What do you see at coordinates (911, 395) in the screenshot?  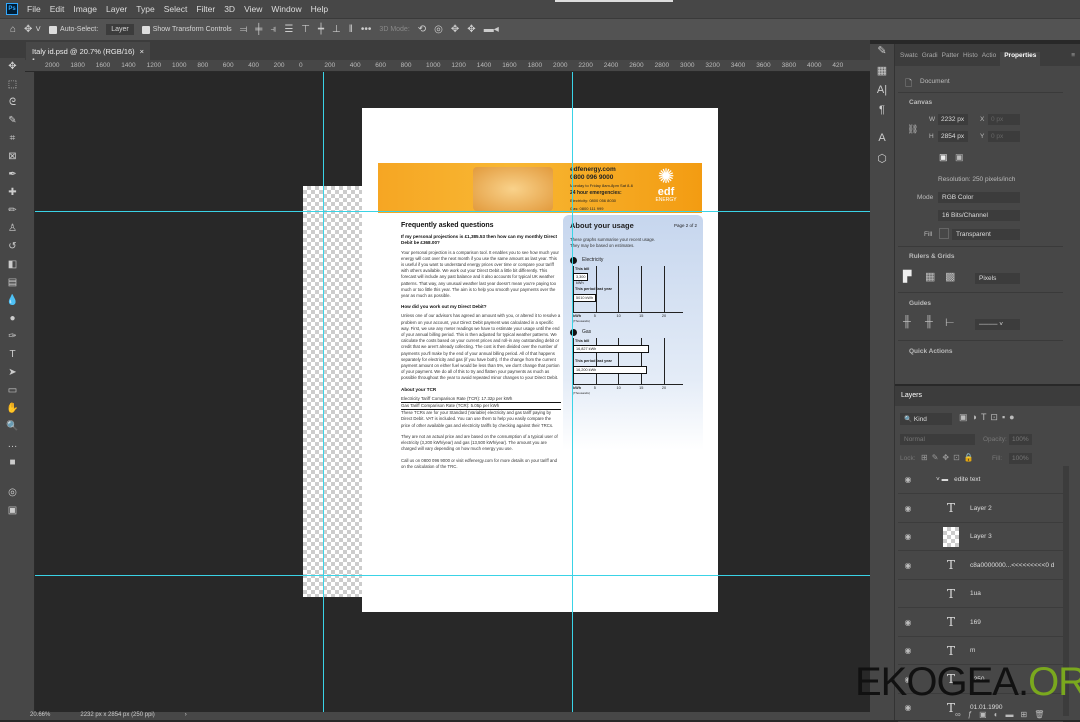 I see `layers-tab: Layers` at bounding box center [911, 395].